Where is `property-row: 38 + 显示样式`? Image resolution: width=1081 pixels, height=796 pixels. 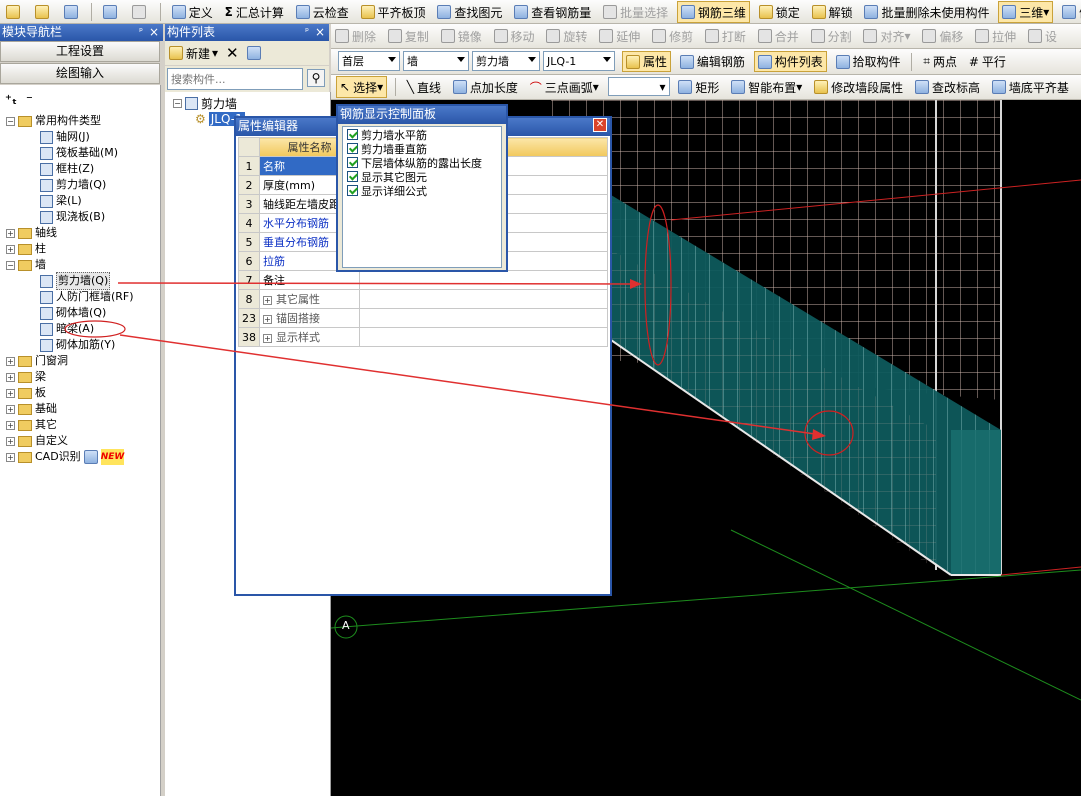 property-row: 38 + 显示样式 is located at coordinates (423, 337).